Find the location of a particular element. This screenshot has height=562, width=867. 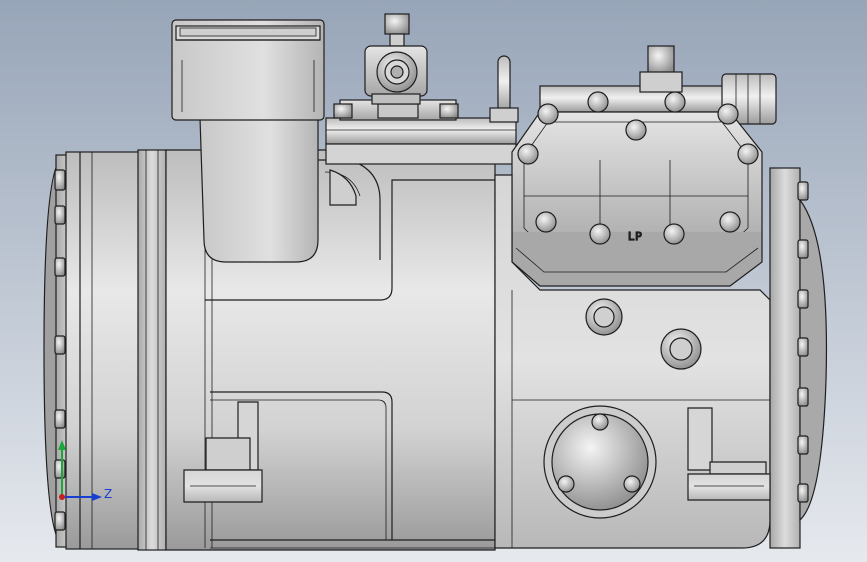

triad-origin-icon is located at coordinates (62, 497).